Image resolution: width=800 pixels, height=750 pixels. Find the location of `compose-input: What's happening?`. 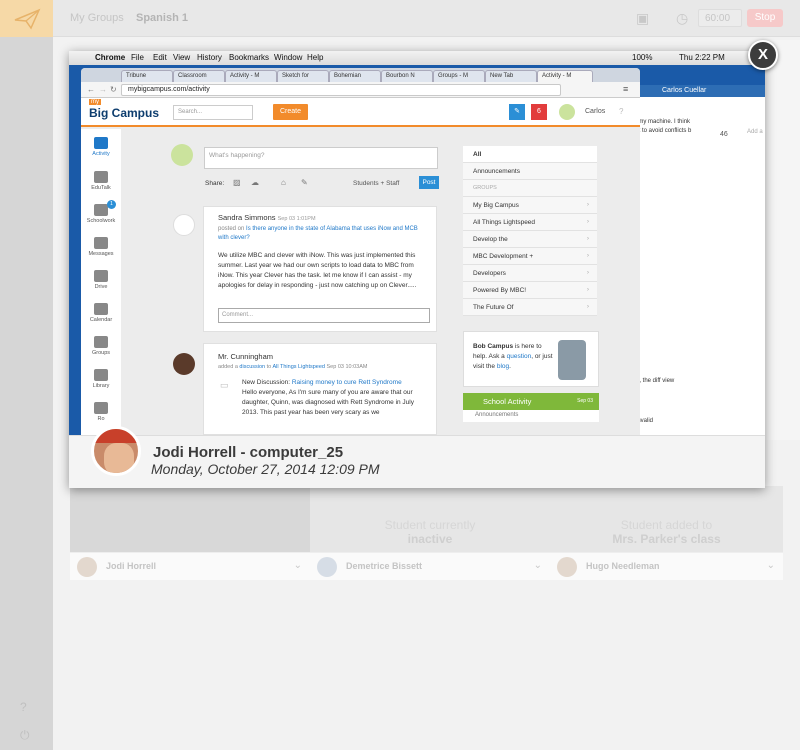

compose-input: What's happening? is located at coordinates (321, 158).